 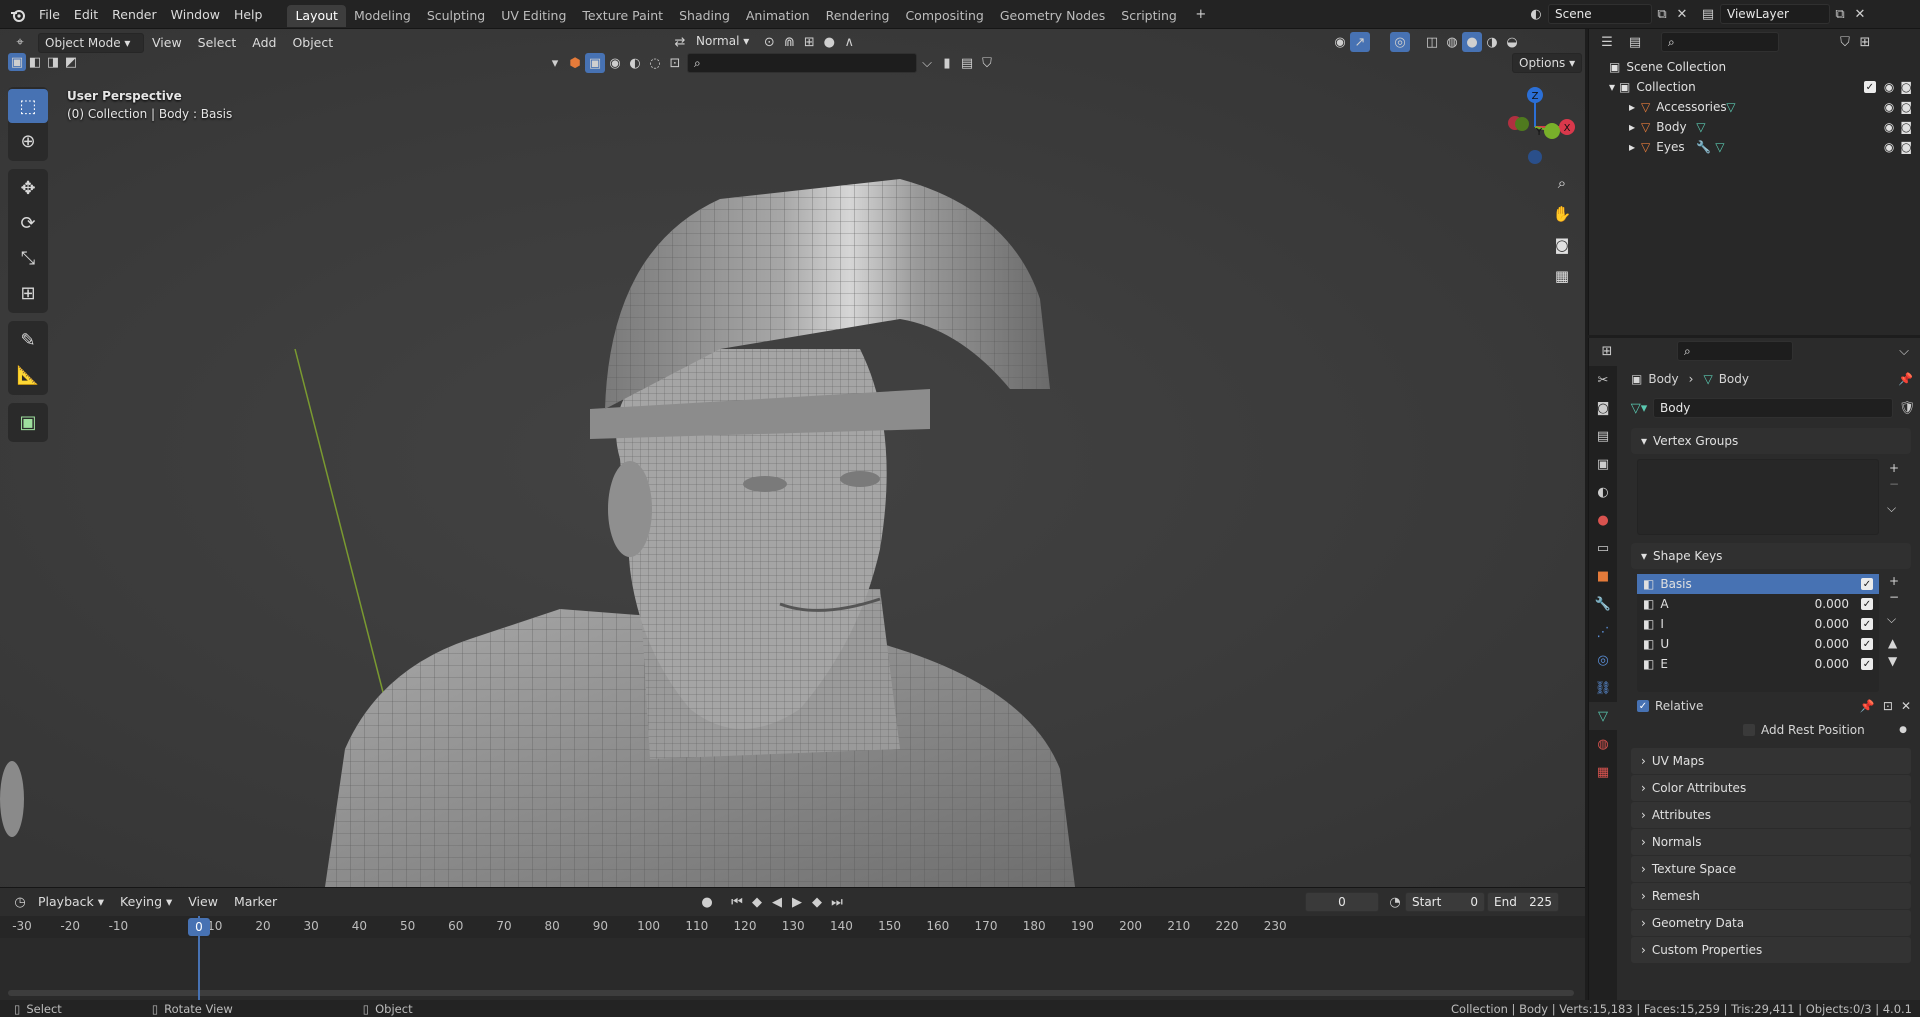 What do you see at coordinates (248, 14) in the screenshot?
I see `menu-help: Help` at bounding box center [248, 14].